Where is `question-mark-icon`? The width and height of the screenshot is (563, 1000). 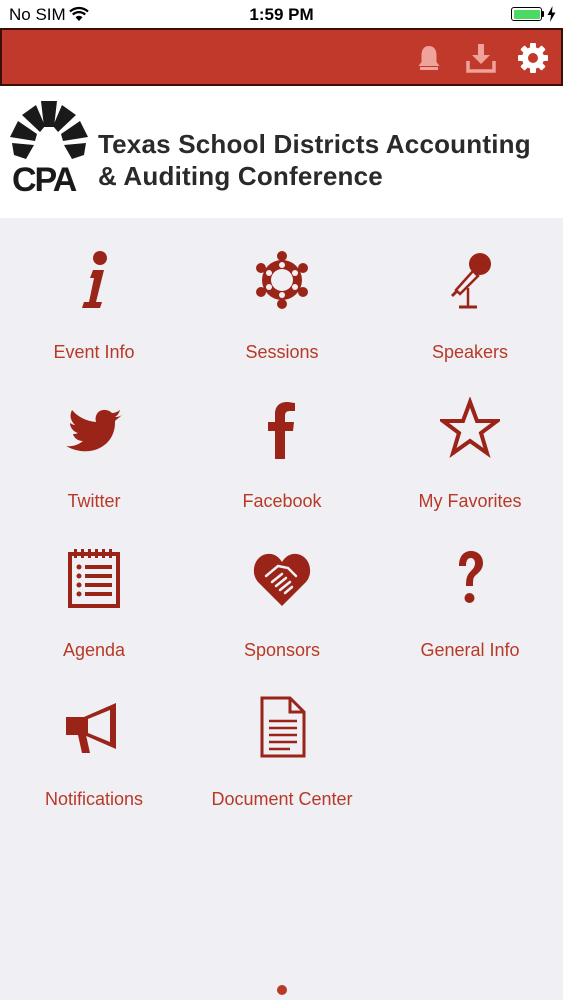 question-mark-icon is located at coordinates (471, 577).